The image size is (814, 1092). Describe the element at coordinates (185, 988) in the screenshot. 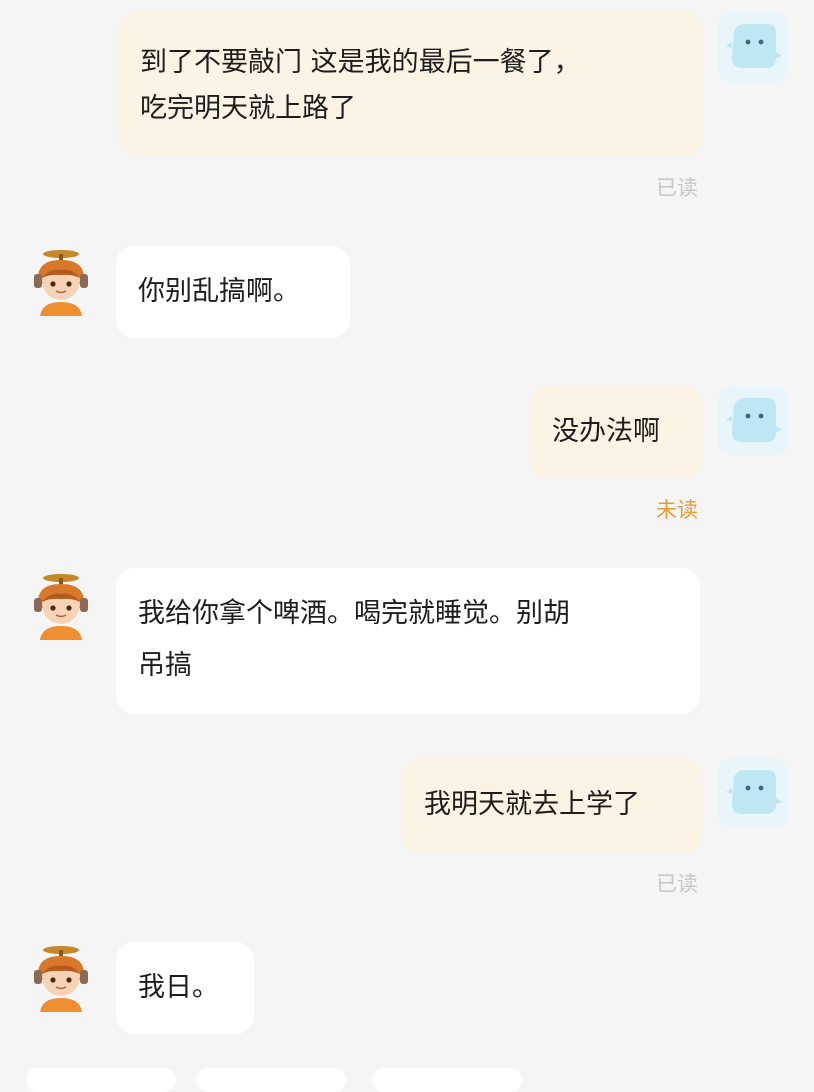

I see `message-bubble-incoming: 我日。` at that location.